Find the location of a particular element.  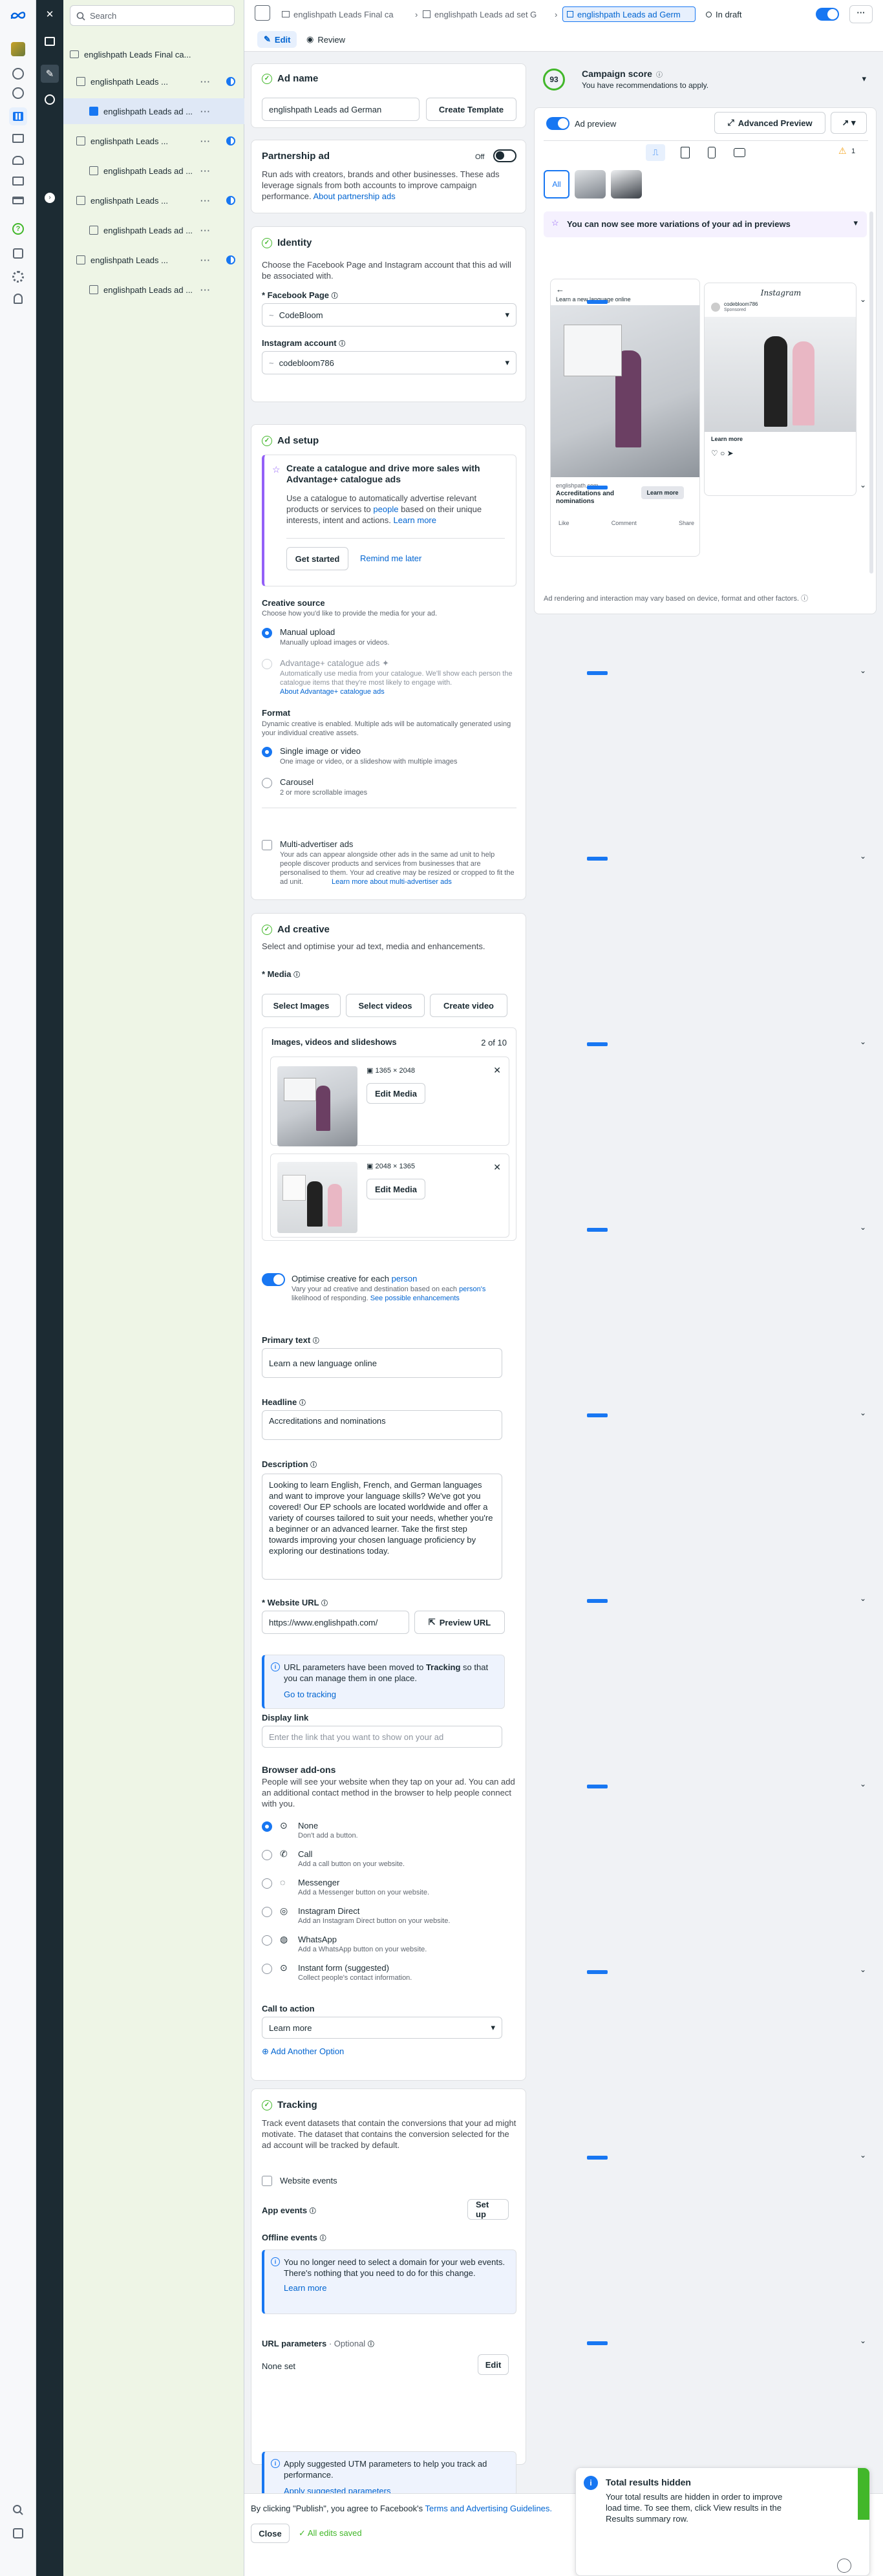

primary-text-input: Learn a new language online is located at coordinates (382, 1363).